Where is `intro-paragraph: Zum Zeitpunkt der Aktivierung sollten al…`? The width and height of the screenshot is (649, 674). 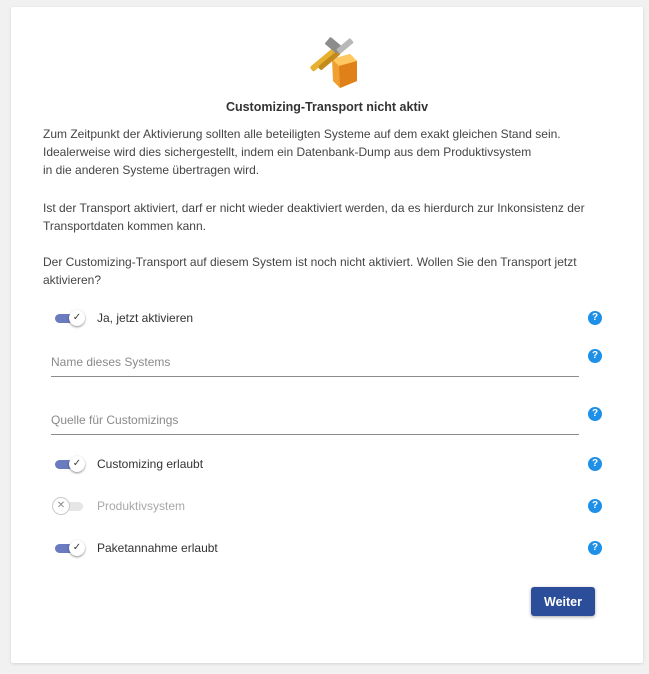 intro-paragraph: Zum Zeitpunkt der Aktivierung sollten al… is located at coordinates (302, 152).